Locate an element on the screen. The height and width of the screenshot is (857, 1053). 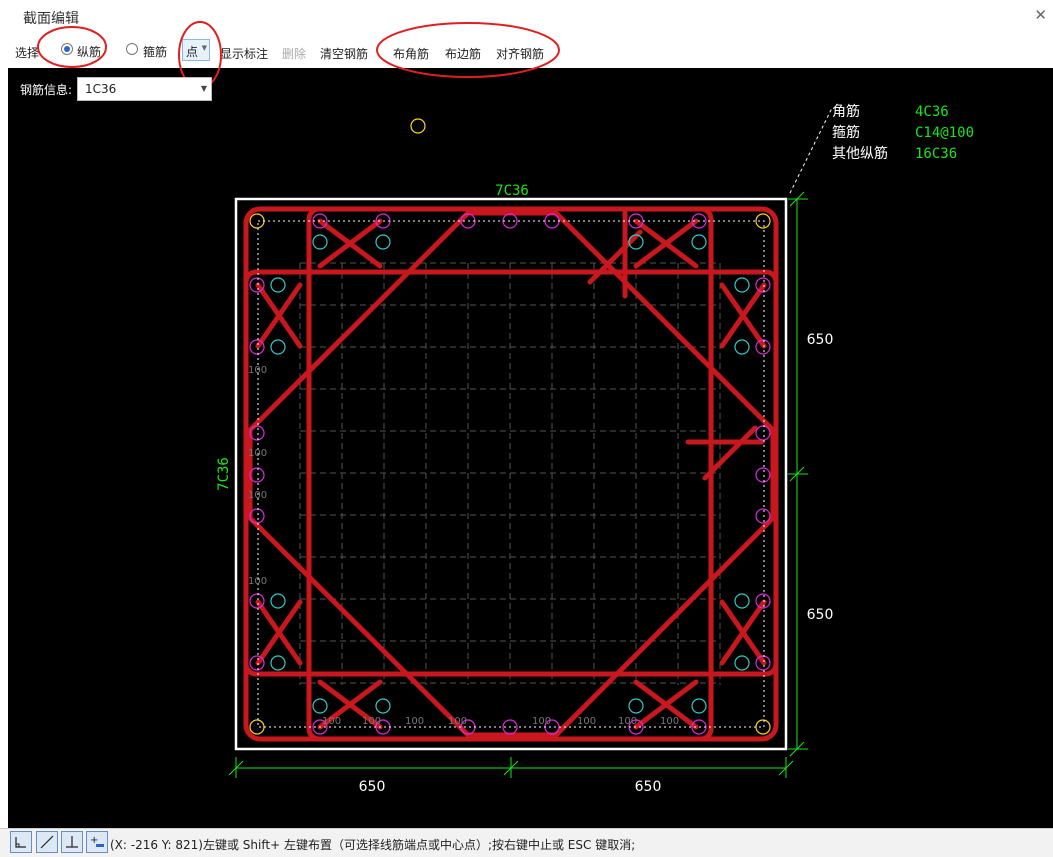
corner-tool-icon is located at coordinates (21, 842).